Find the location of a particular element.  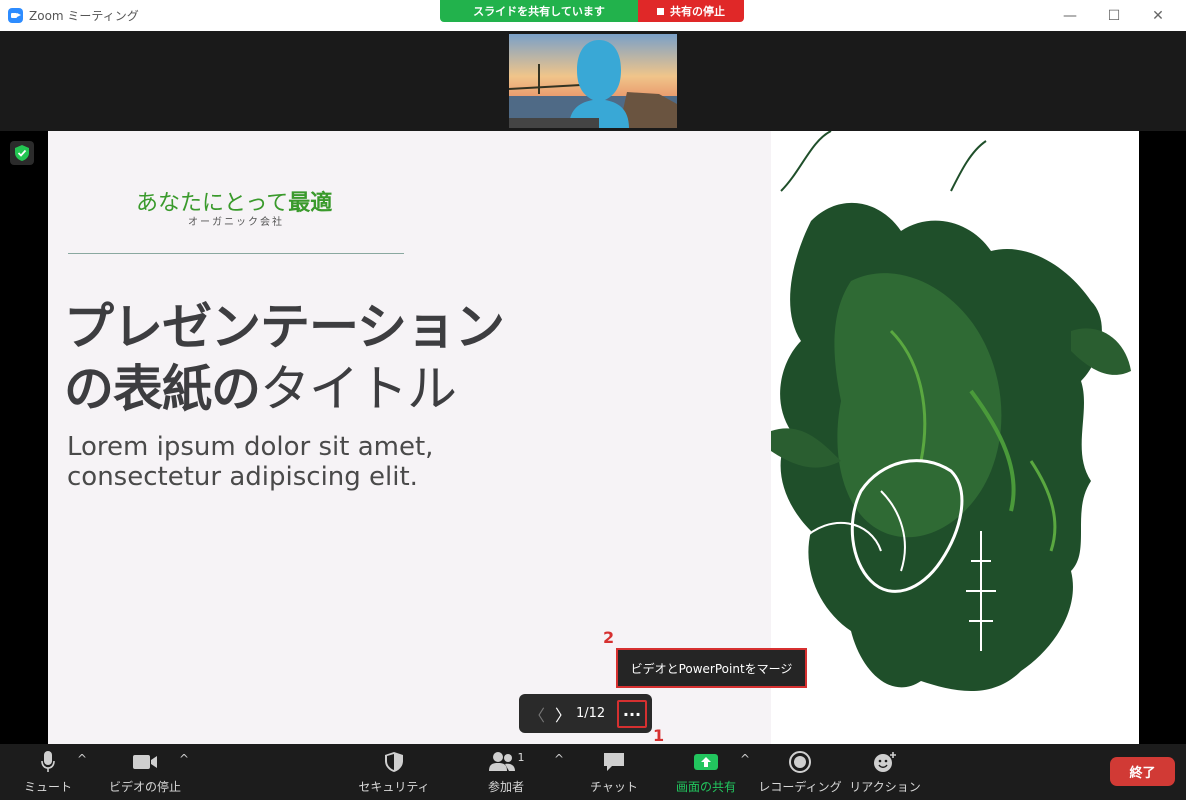

encryption-shield-badge is located at coordinates (22, 153).